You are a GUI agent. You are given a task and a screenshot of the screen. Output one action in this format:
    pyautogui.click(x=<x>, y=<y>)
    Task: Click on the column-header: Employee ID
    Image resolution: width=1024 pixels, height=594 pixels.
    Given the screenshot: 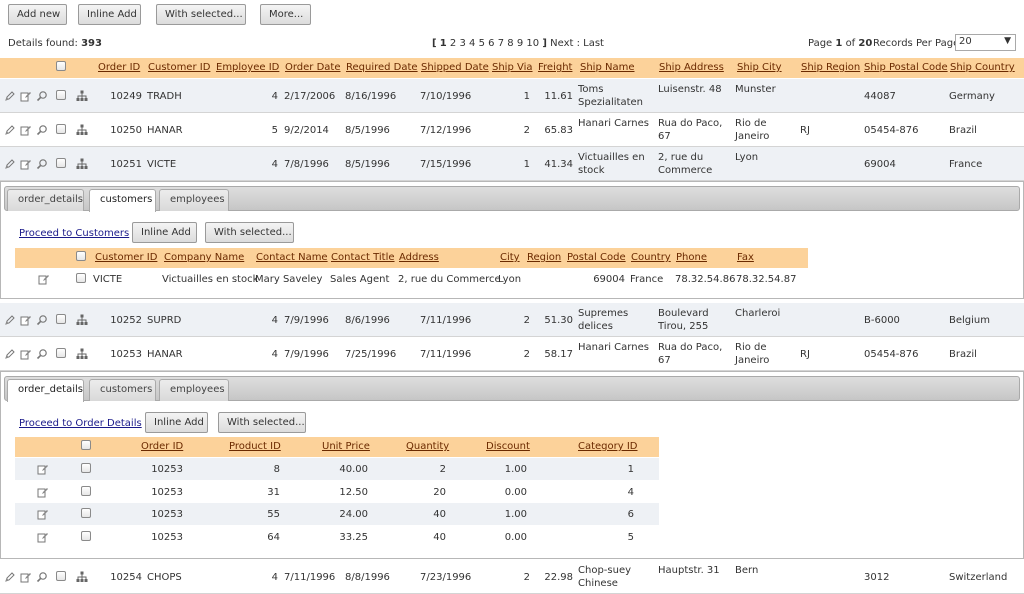 What is the action you would take?
    pyautogui.click(x=247, y=67)
    